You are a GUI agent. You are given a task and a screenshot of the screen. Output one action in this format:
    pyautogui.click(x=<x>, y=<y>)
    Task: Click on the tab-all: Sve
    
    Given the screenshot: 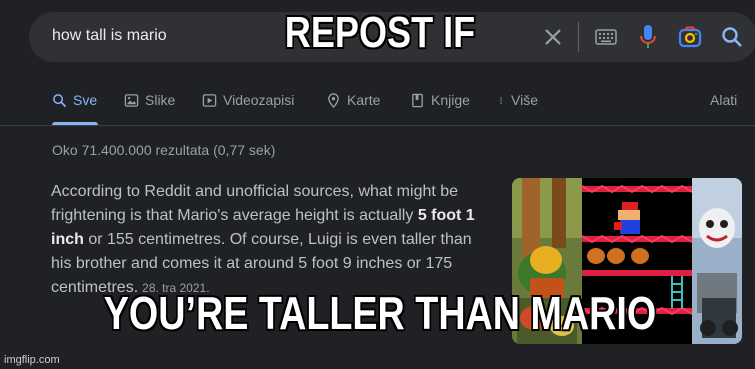 What is the action you would take?
    pyautogui.click(x=74, y=100)
    